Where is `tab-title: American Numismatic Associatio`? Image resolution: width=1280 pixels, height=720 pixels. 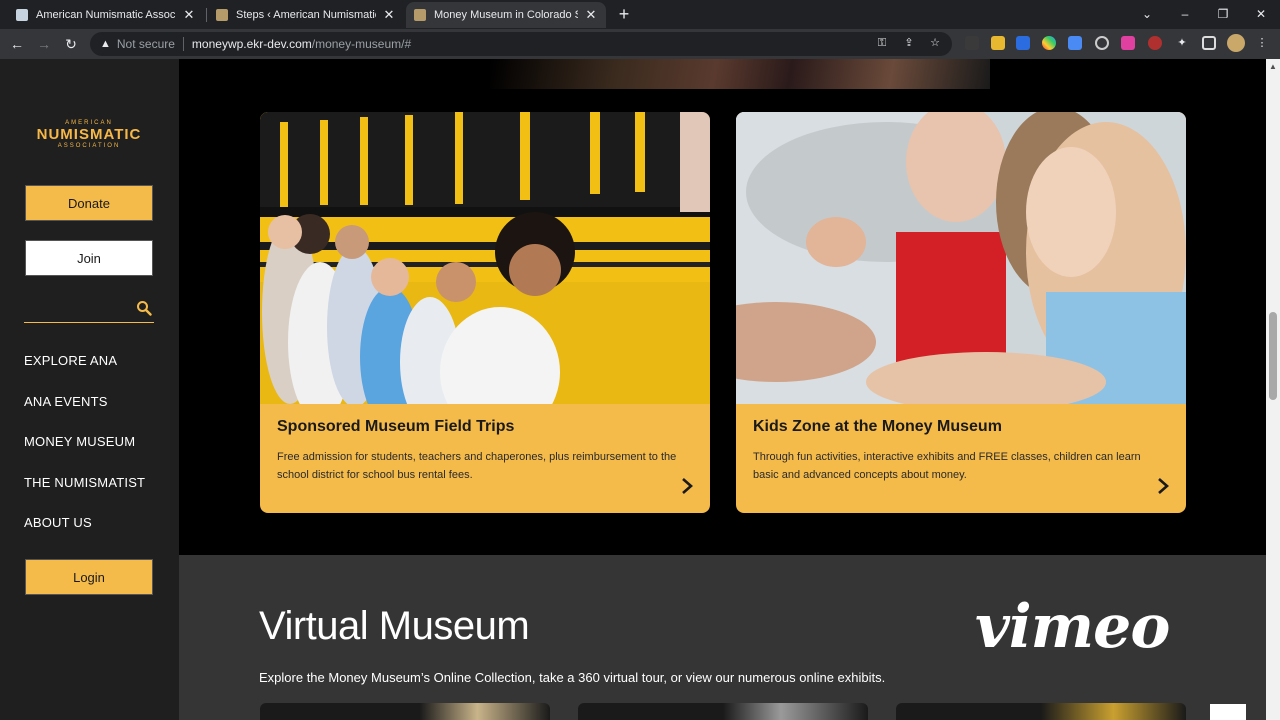
tab-title: American Numismatic Associatio is located at coordinates (106, 15).